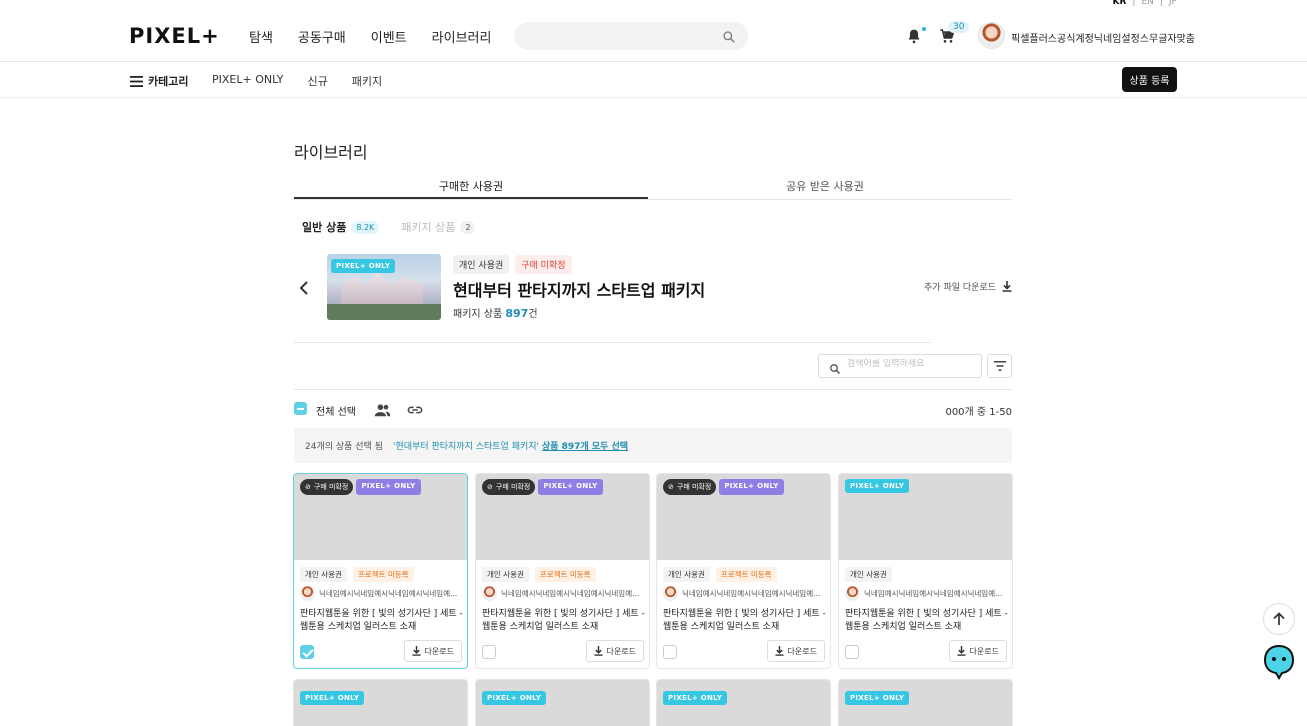  What do you see at coordinates (495, 312) in the screenshot?
I see `package-count: 패키지 상품 897건` at bounding box center [495, 312].